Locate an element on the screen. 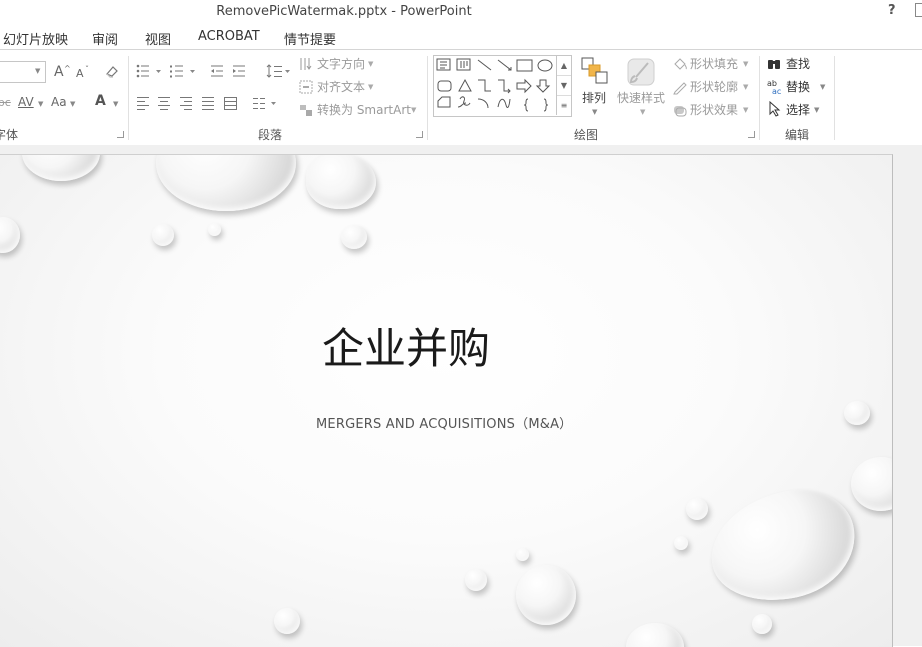  grow-font-button: A is located at coordinates (59, 72).